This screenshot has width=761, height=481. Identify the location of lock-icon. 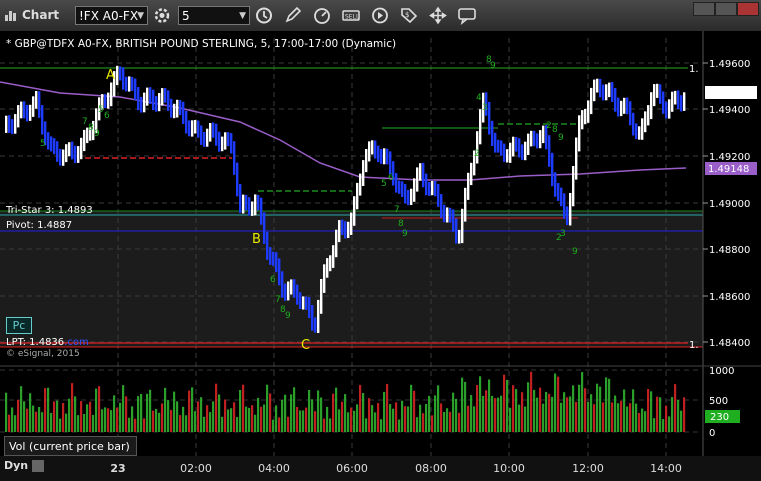
(37, 466).